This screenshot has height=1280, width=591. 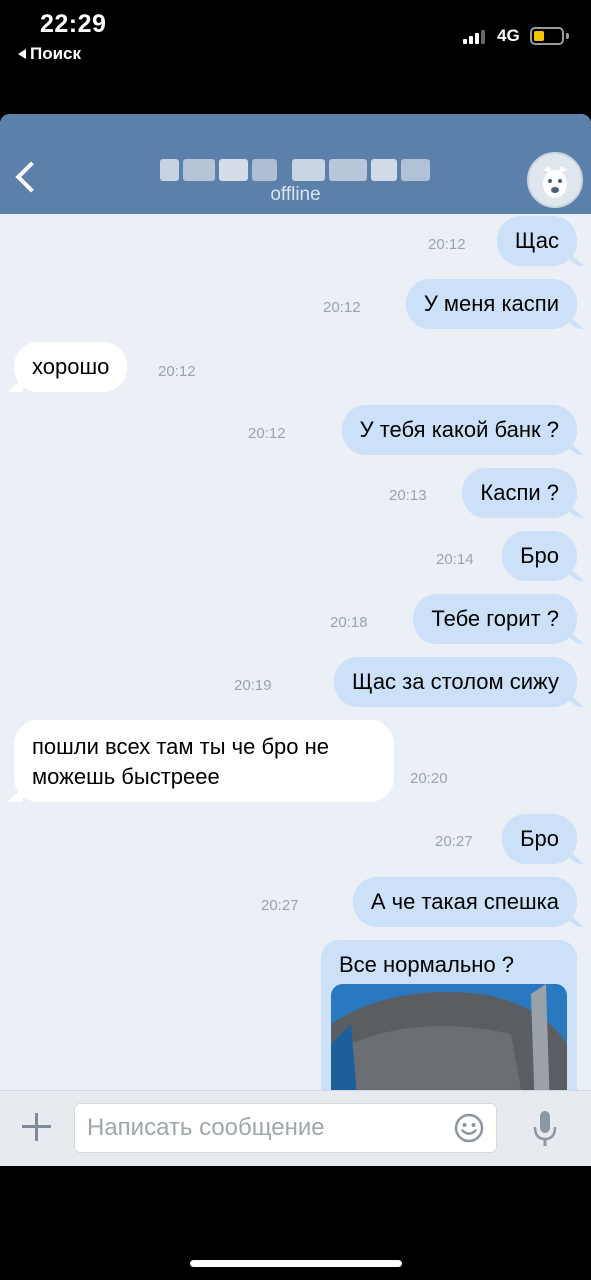 I want to click on message-text-line: пошли всех там ты че бро не, so click(x=181, y=746).